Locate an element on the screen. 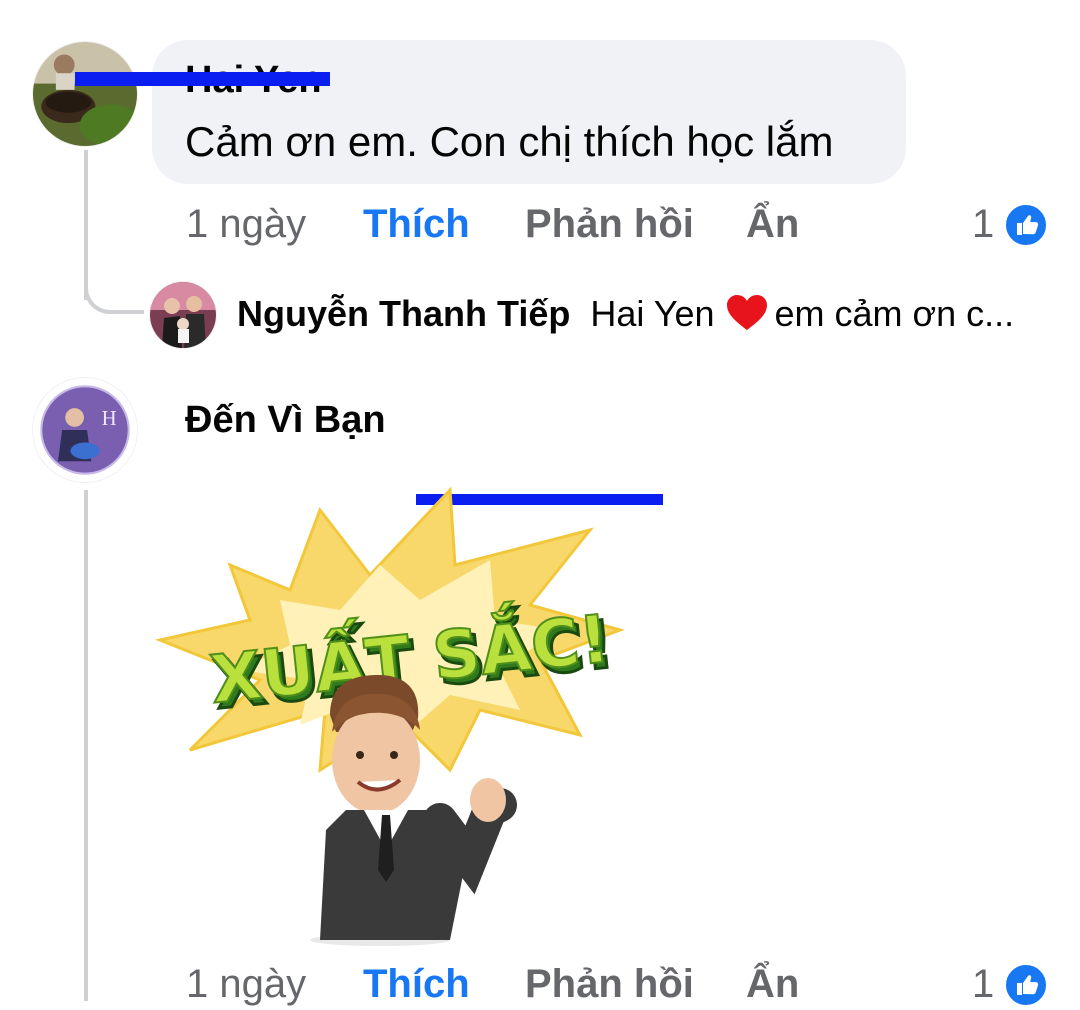 This screenshot has width=1080, height=1010. svg-text: H is located at coordinates (109, 418).